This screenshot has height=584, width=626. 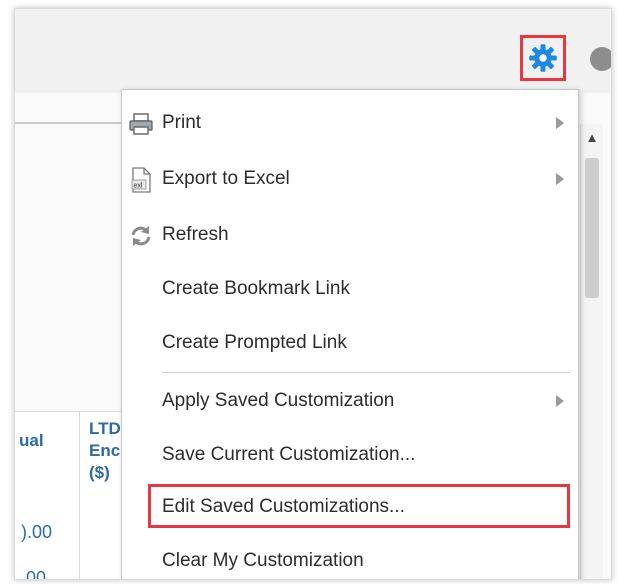 I want to click on column-header-ltd-line2: Enc, so click(x=104, y=451).